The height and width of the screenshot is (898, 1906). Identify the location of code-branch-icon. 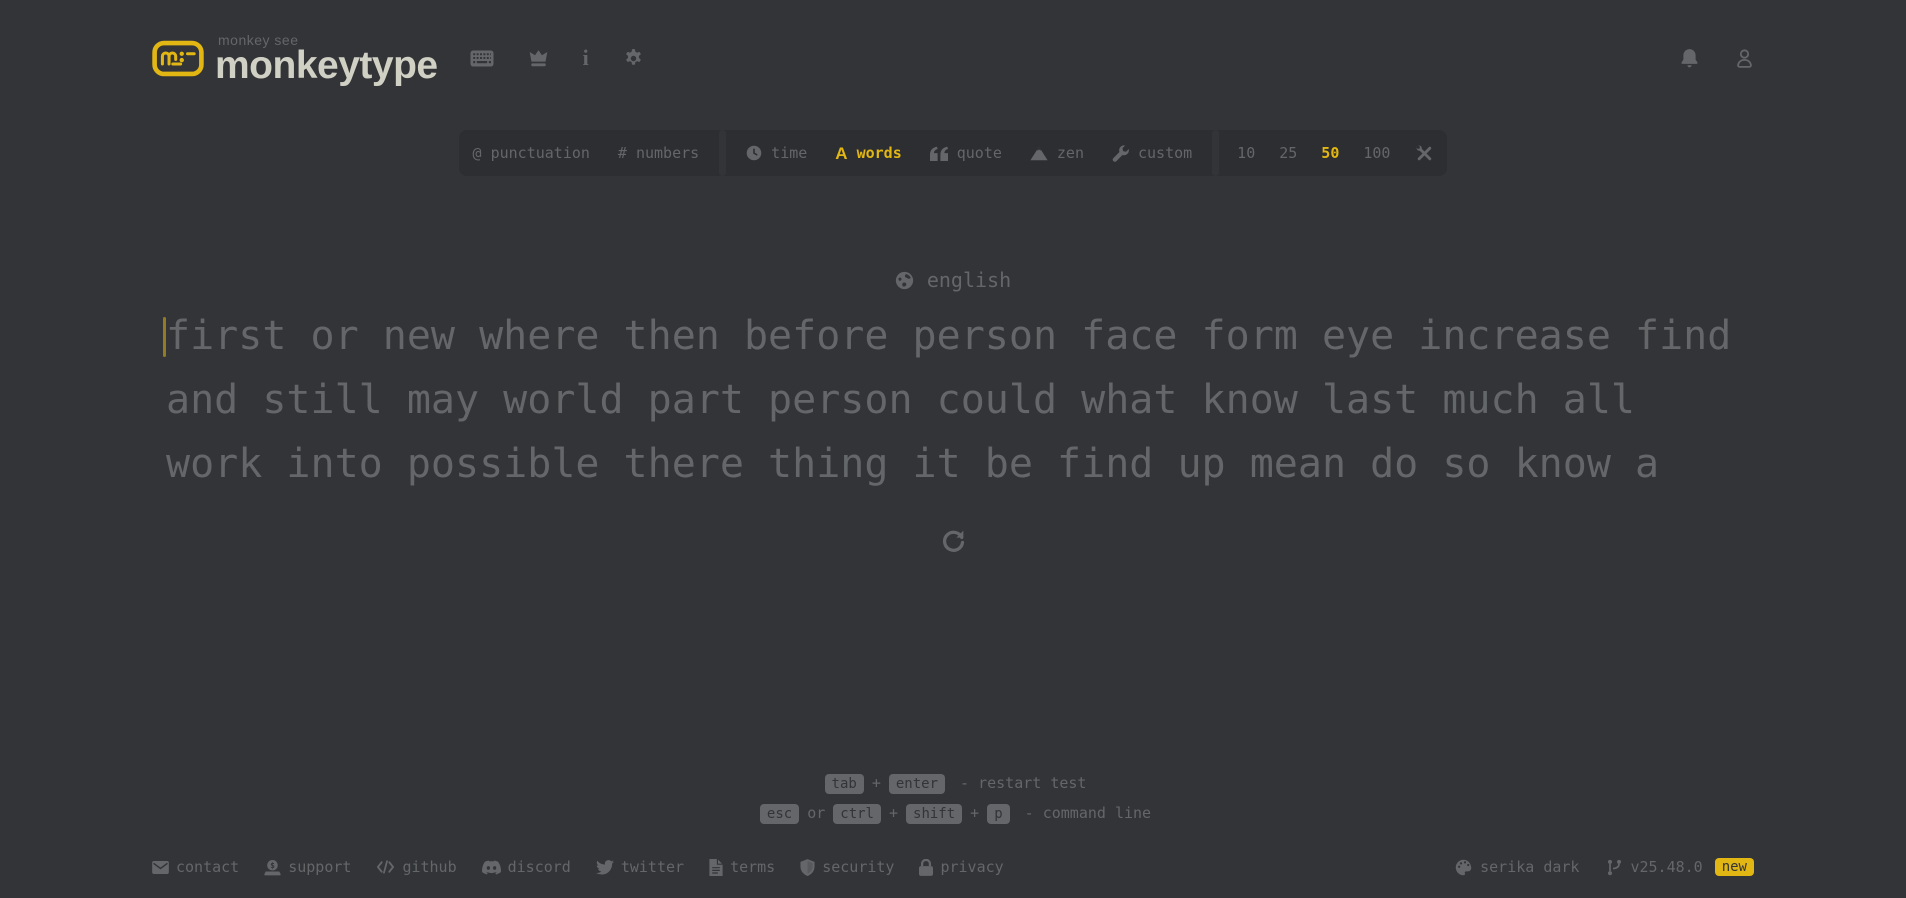
(1614, 867).